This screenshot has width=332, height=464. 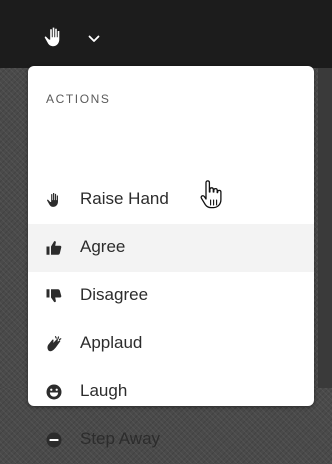 What do you see at coordinates (78, 99) in the screenshot?
I see `menu-section-header: ACTIONS` at bounding box center [78, 99].